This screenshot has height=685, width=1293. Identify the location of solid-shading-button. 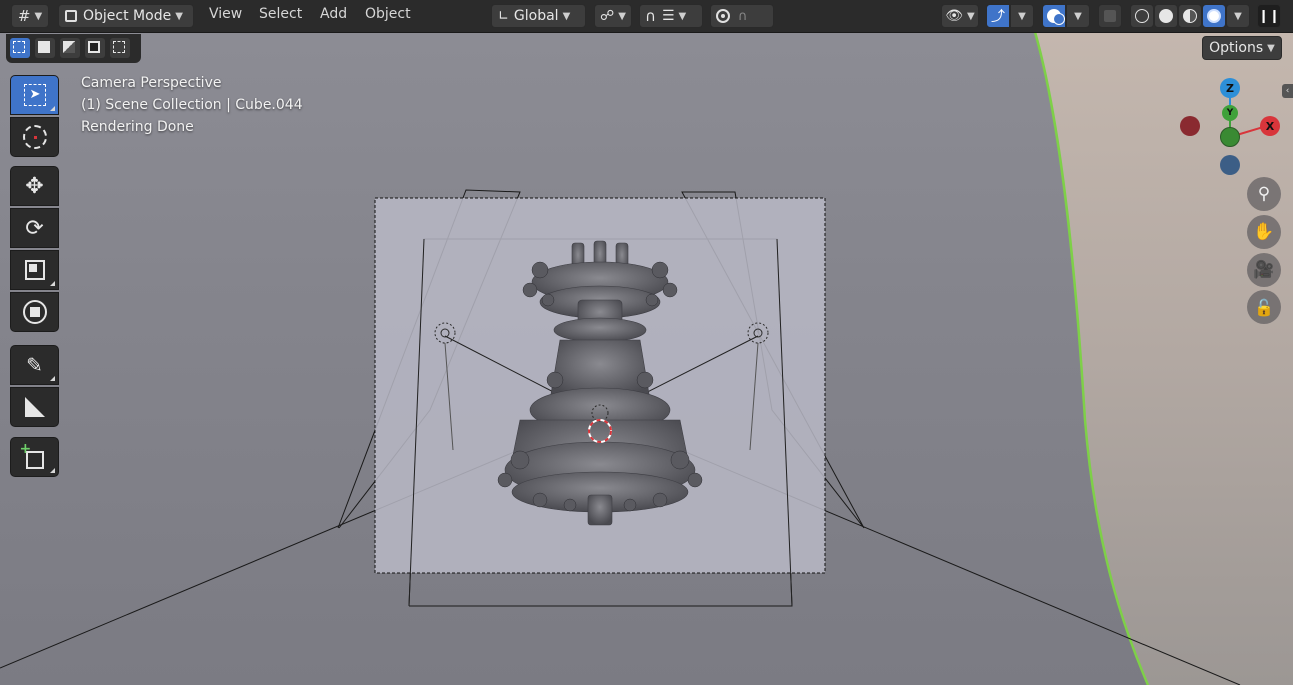
(1166, 16).